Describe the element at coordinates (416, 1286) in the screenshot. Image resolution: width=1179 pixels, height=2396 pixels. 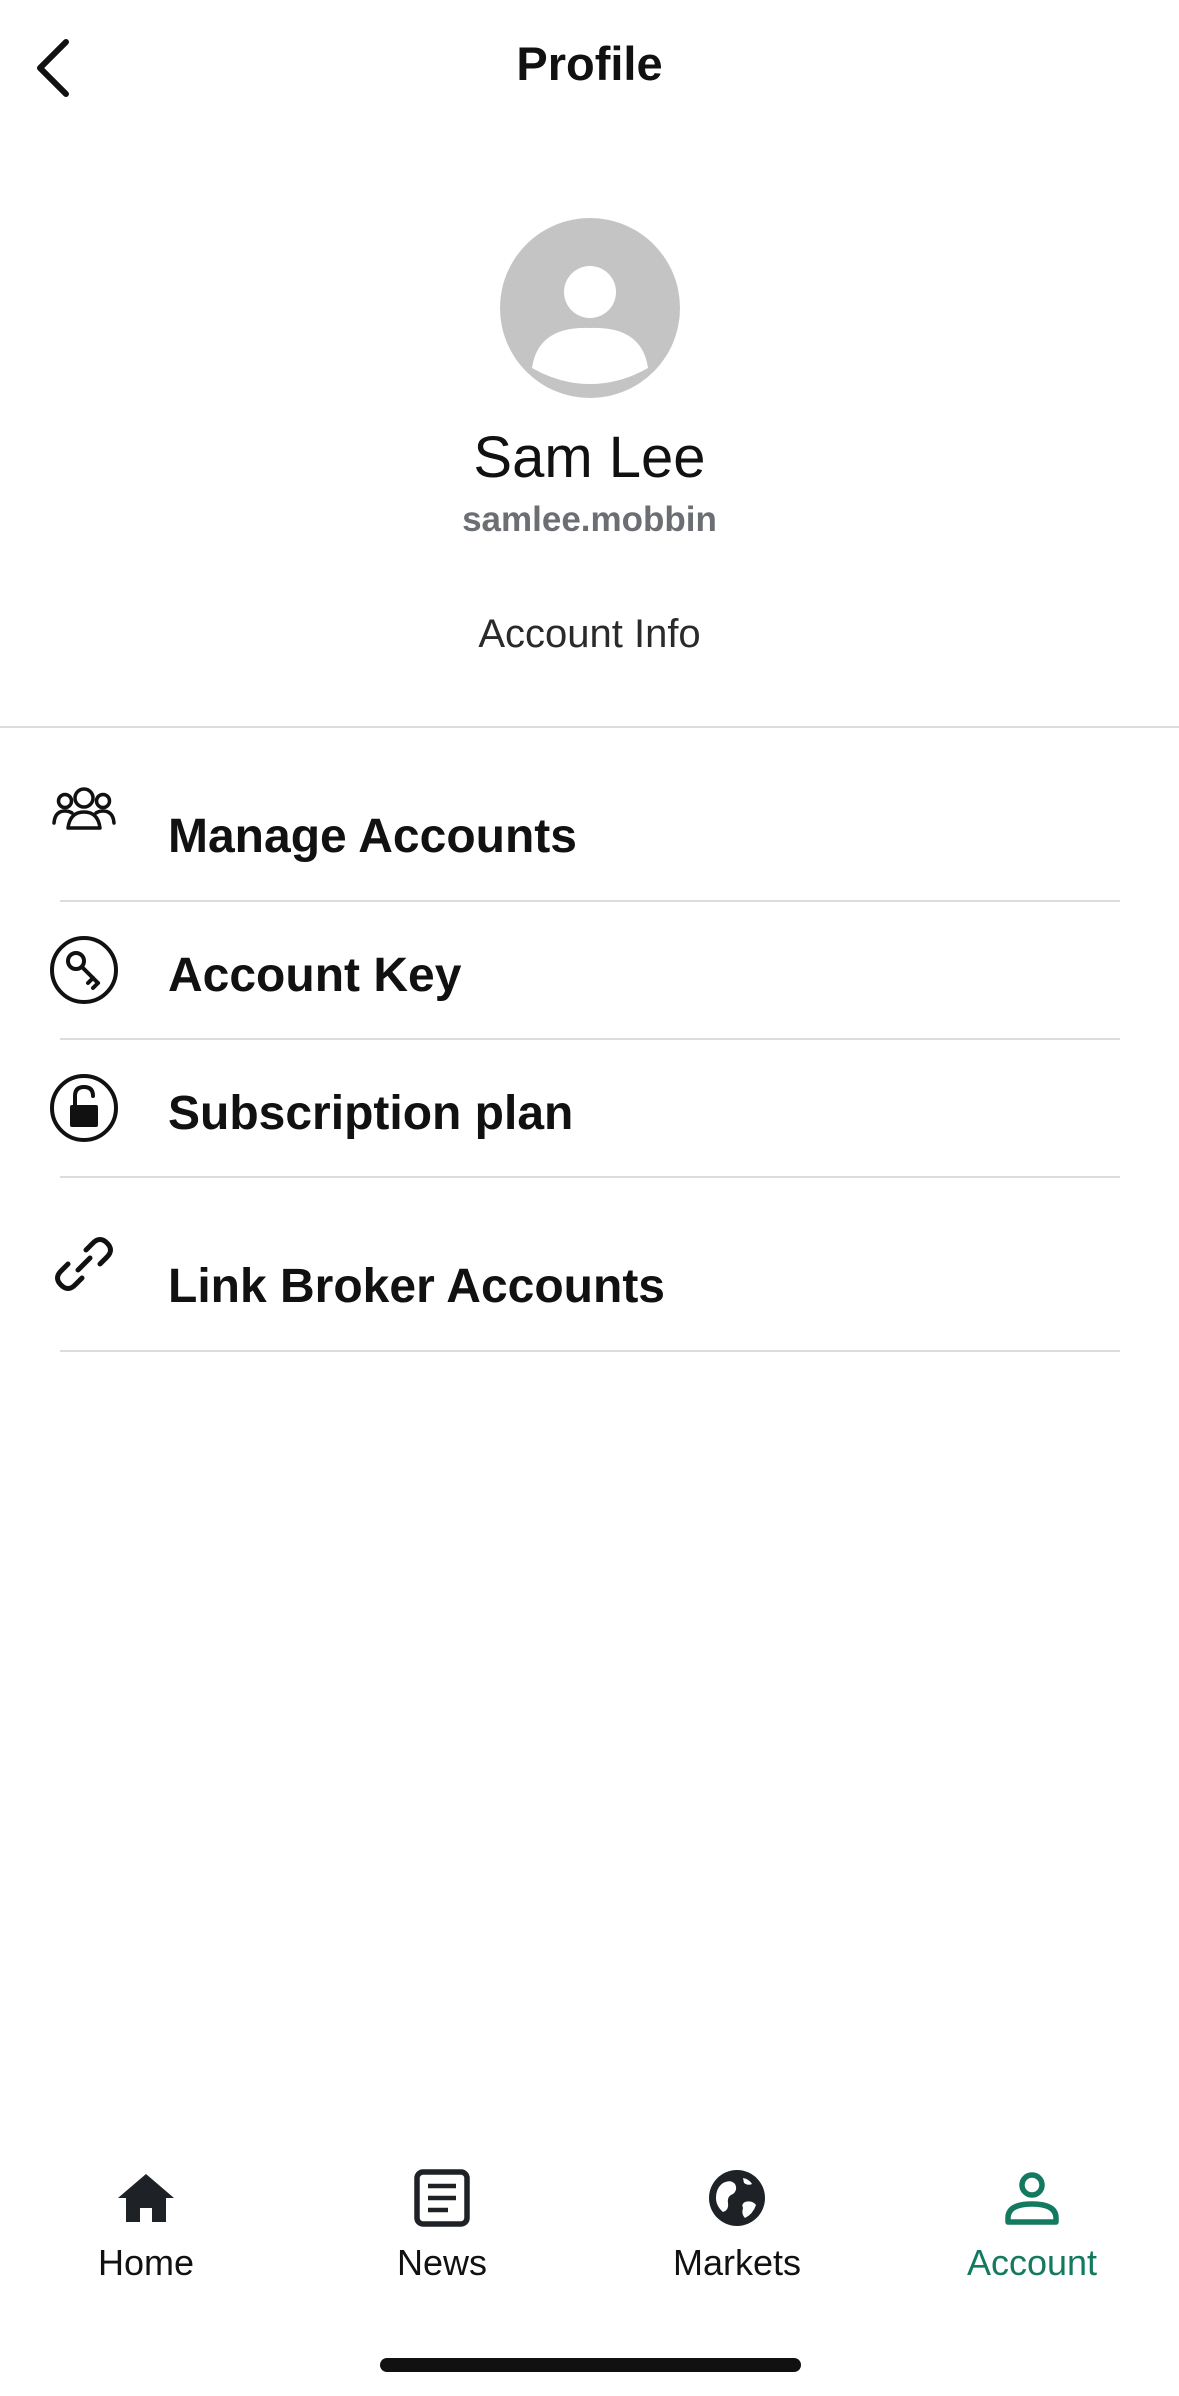
I see `menu-item-label: Link Broker Accounts` at that location.